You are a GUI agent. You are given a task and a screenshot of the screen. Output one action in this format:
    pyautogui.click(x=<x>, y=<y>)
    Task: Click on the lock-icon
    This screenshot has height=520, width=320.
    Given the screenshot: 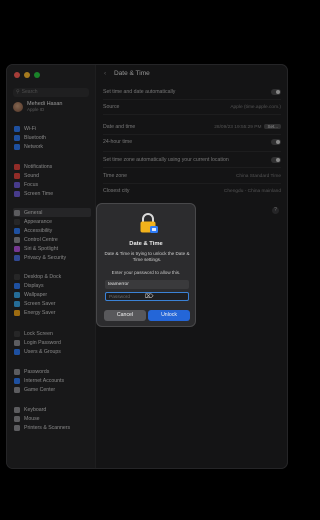 What is the action you would take?
    pyautogui.click(x=149, y=223)
    